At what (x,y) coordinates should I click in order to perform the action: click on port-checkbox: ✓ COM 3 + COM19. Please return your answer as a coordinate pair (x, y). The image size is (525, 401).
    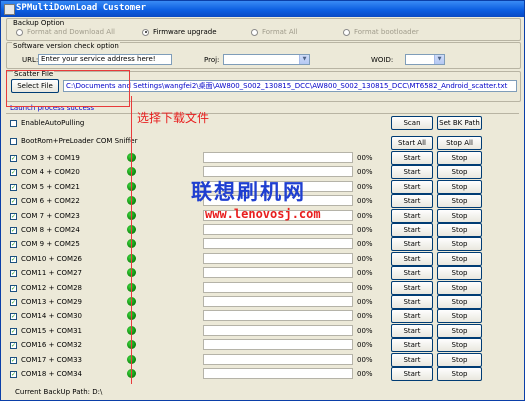
    Looking at the image, I should click on (45, 158).